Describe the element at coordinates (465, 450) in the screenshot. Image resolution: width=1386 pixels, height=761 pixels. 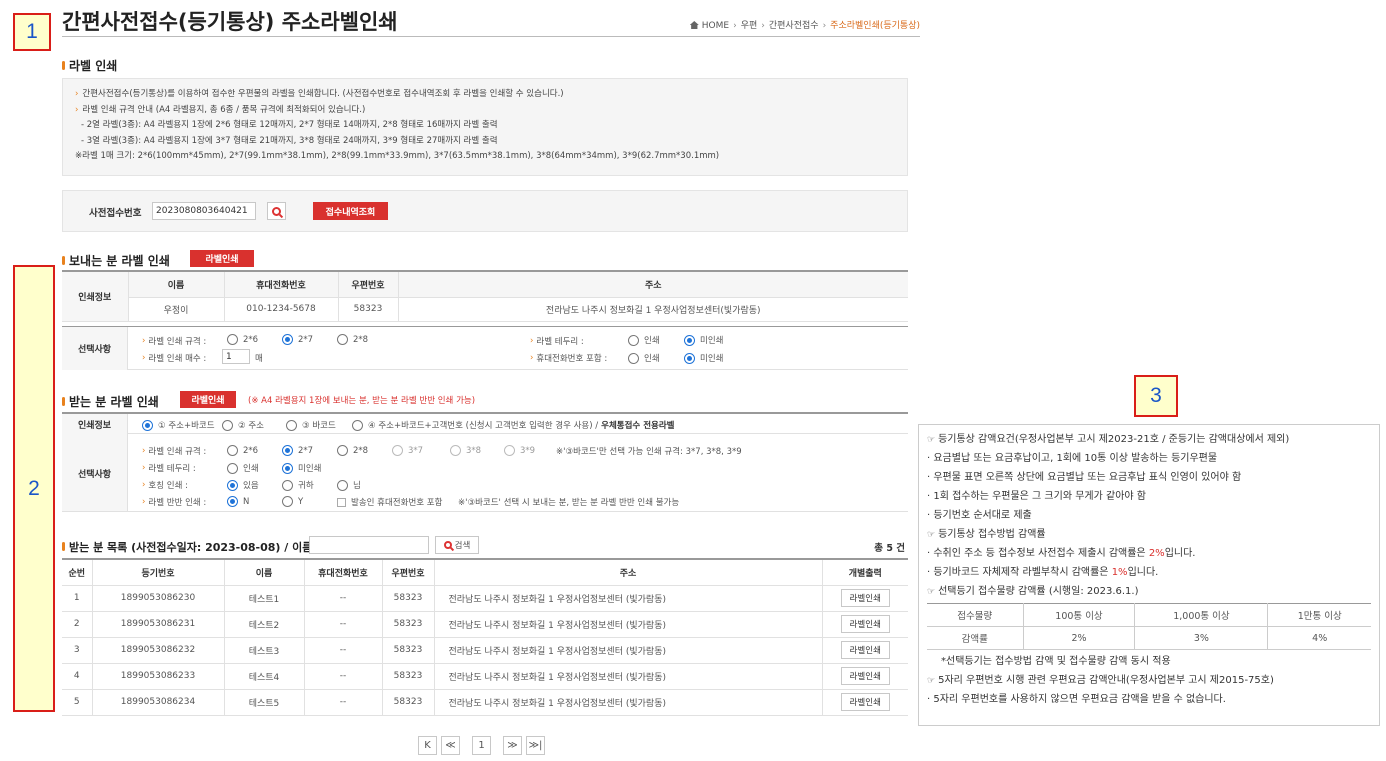
I see `receiver-size-3x8: 3*8` at that location.